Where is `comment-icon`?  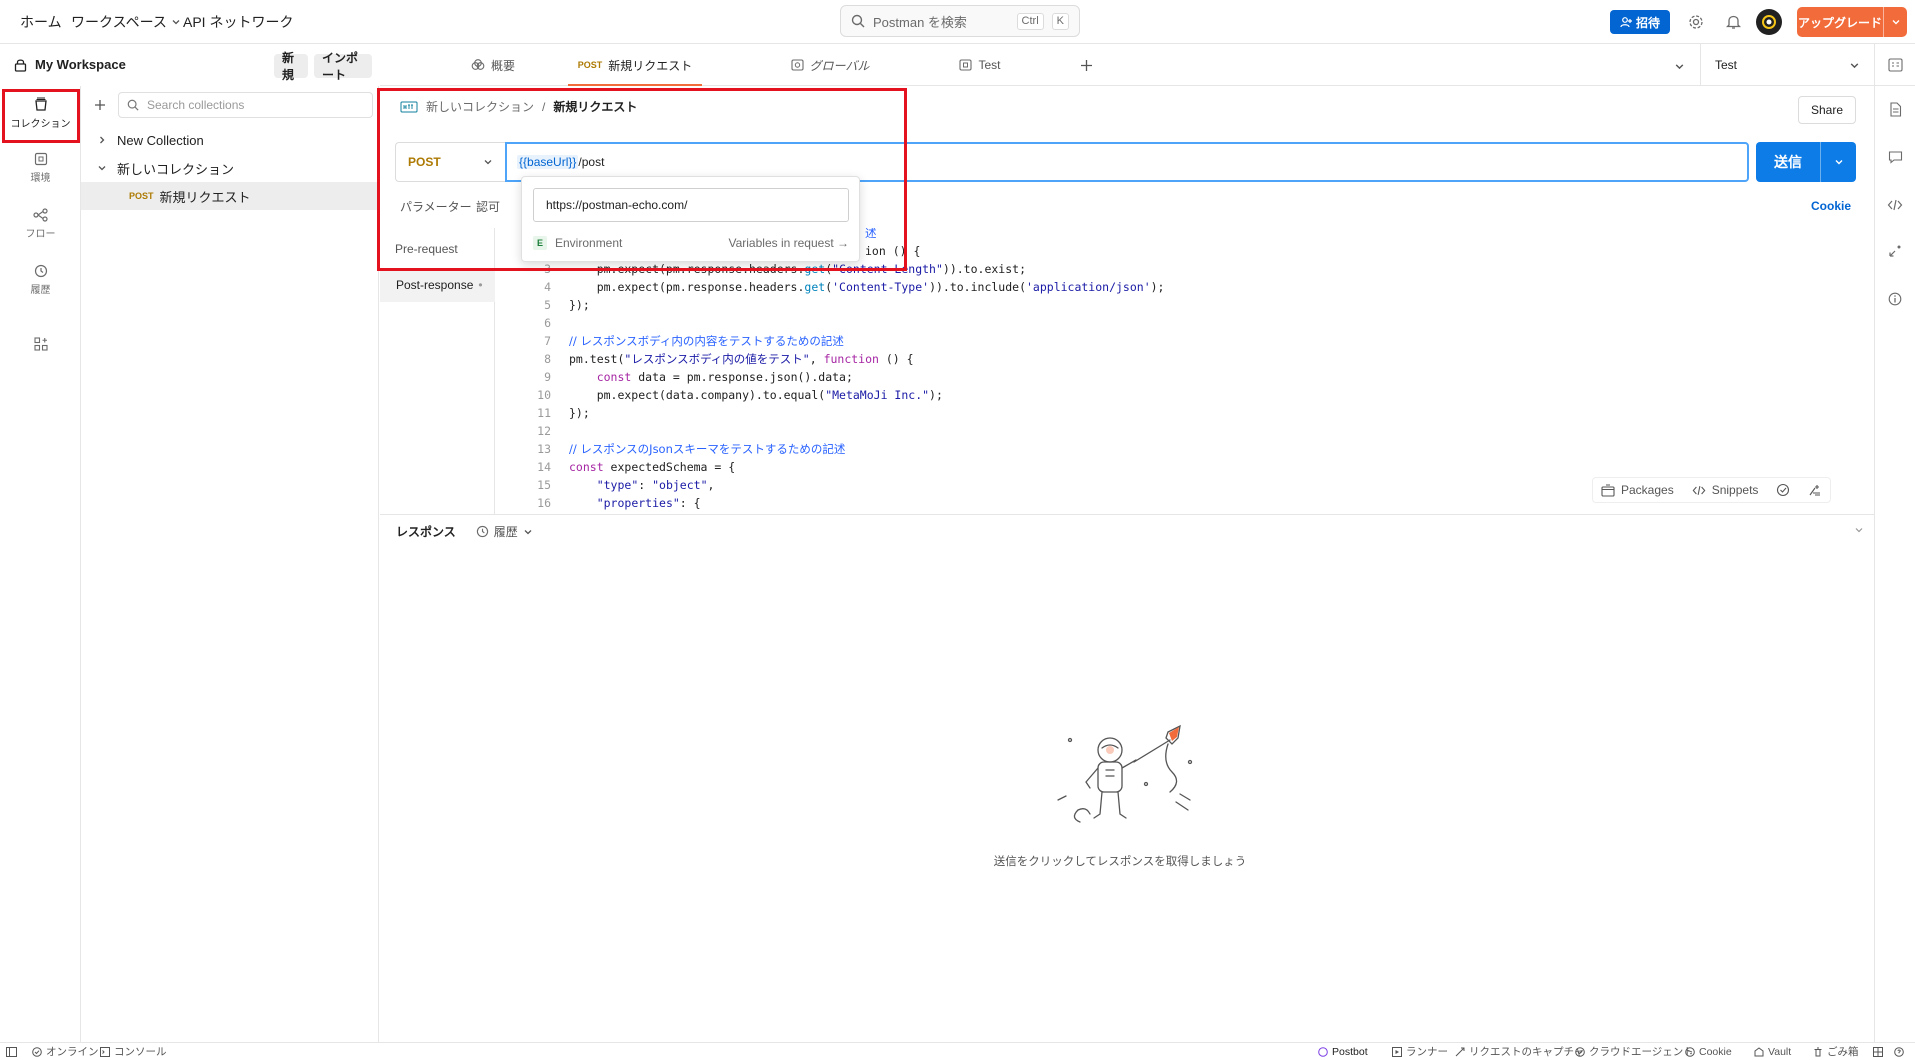
comment-icon is located at coordinates (1895, 157).